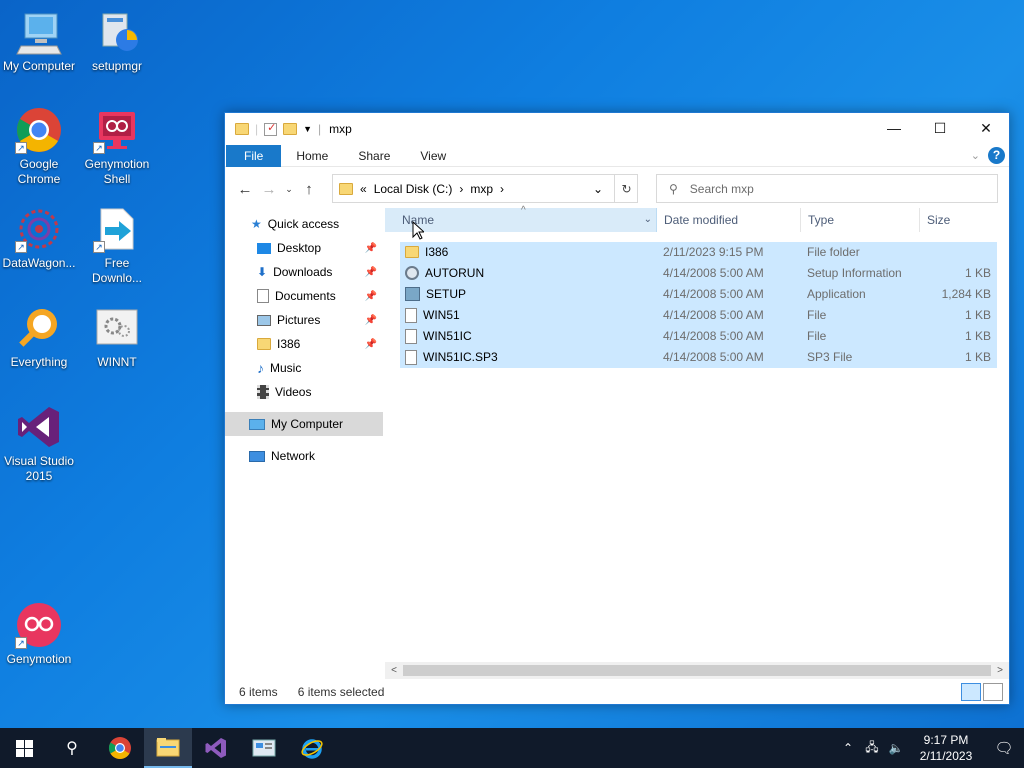  What do you see at coordinates (257, 456) in the screenshot?
I see `network-icon` at bounding box center [257, 456].